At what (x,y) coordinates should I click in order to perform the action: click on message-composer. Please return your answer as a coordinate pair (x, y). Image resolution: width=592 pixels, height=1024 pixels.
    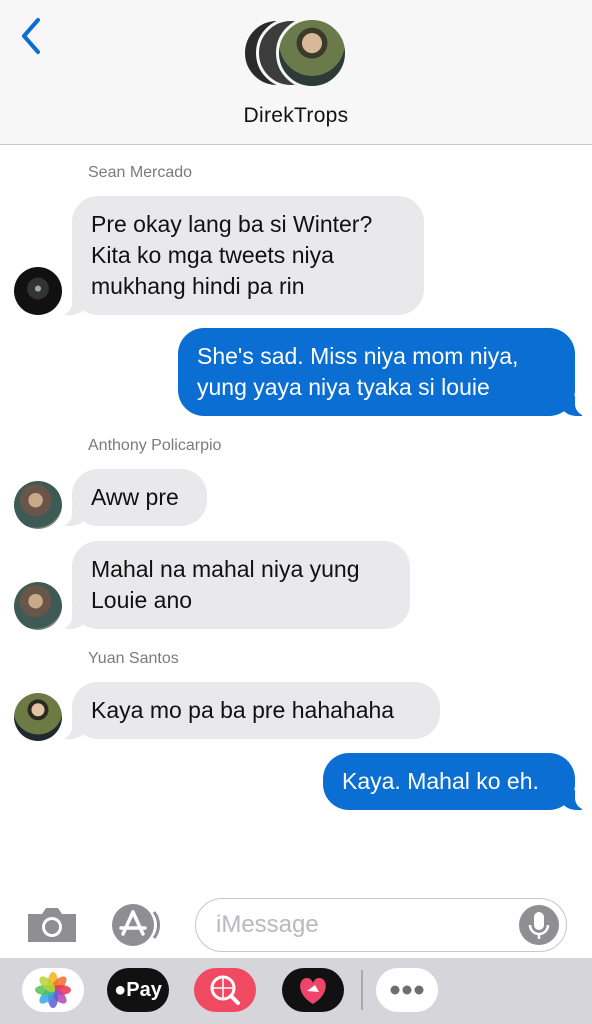
    Looking at the image, I should click on (381, 925).